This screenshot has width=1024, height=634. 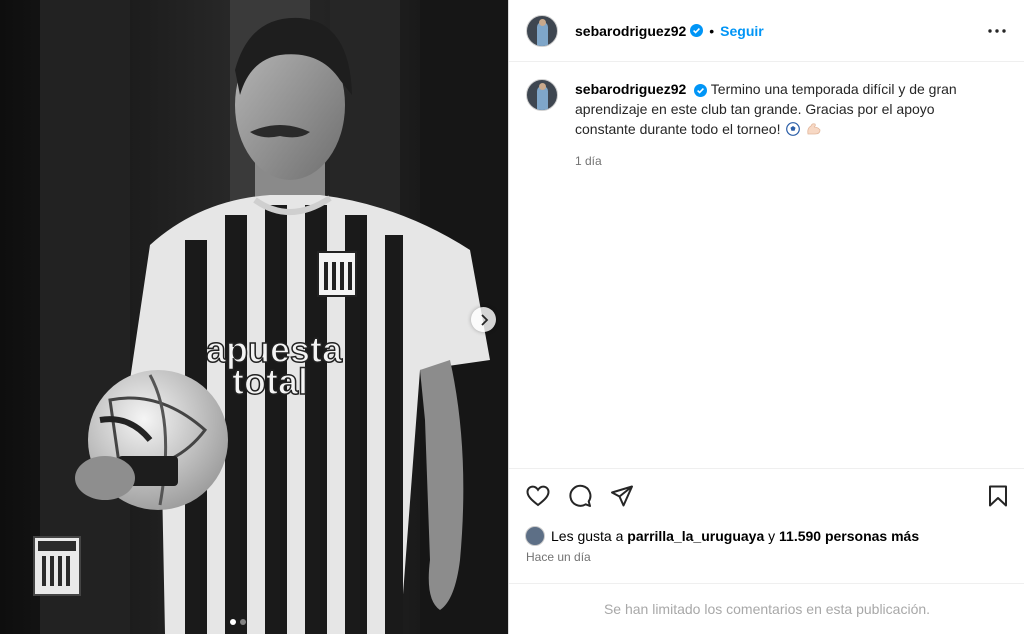 I want to click on carousel-indicator, so click(x=238, y=622).